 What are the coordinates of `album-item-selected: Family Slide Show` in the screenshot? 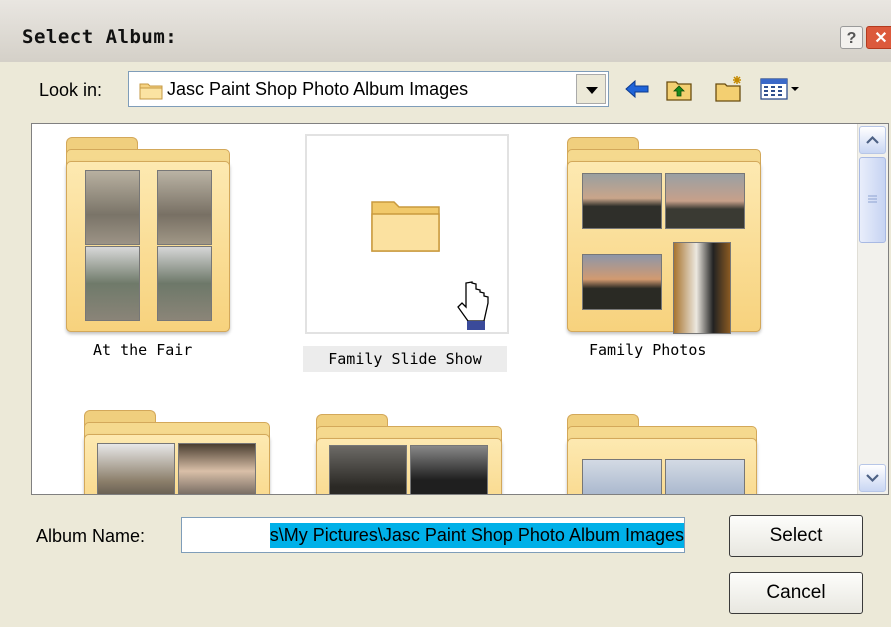 It's located at (408, 253).